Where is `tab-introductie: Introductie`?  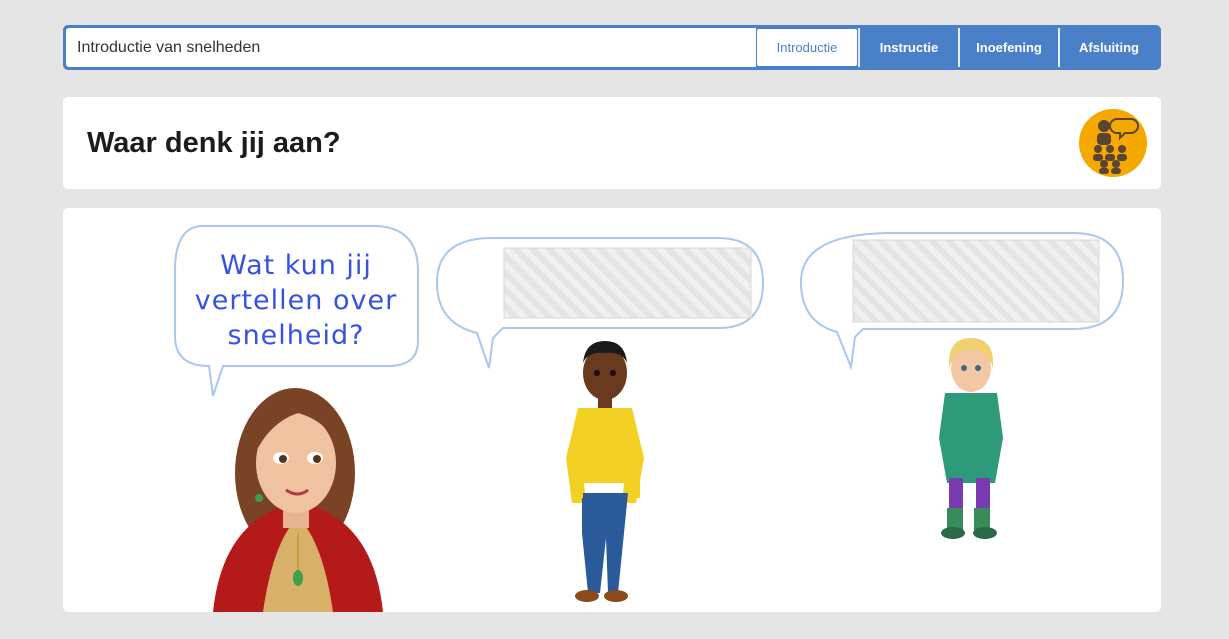 tab-introductie: Introductie is located at coordinates (807, 47).